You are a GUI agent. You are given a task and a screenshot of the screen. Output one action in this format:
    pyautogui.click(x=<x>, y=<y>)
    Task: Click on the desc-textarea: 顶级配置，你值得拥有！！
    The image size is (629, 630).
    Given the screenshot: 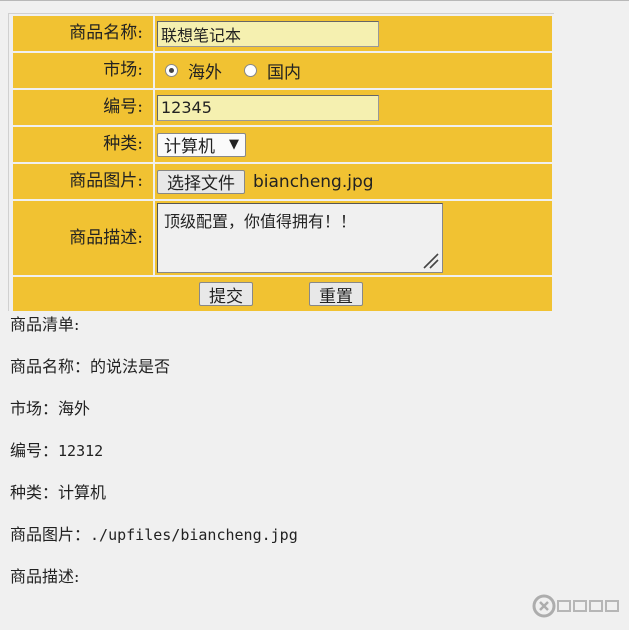 What is the action you would take?
    pyautogui.click(x=300, y=238)
    